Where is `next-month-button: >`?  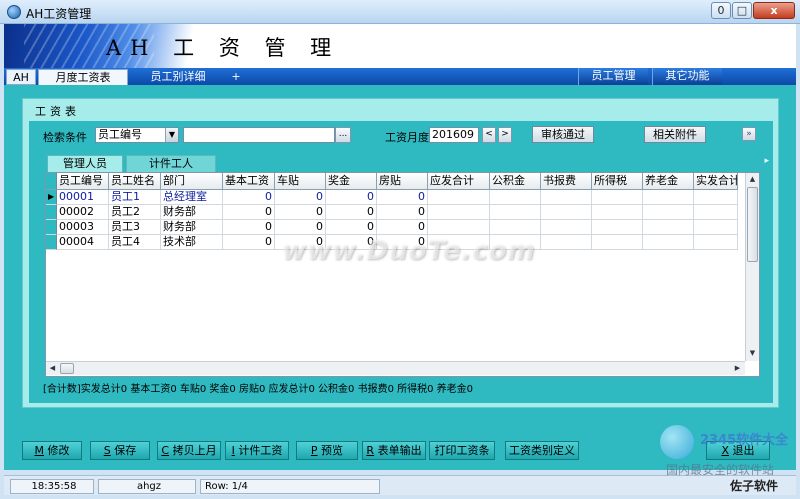
next-month-button: > is located at coordinates (505, 135).